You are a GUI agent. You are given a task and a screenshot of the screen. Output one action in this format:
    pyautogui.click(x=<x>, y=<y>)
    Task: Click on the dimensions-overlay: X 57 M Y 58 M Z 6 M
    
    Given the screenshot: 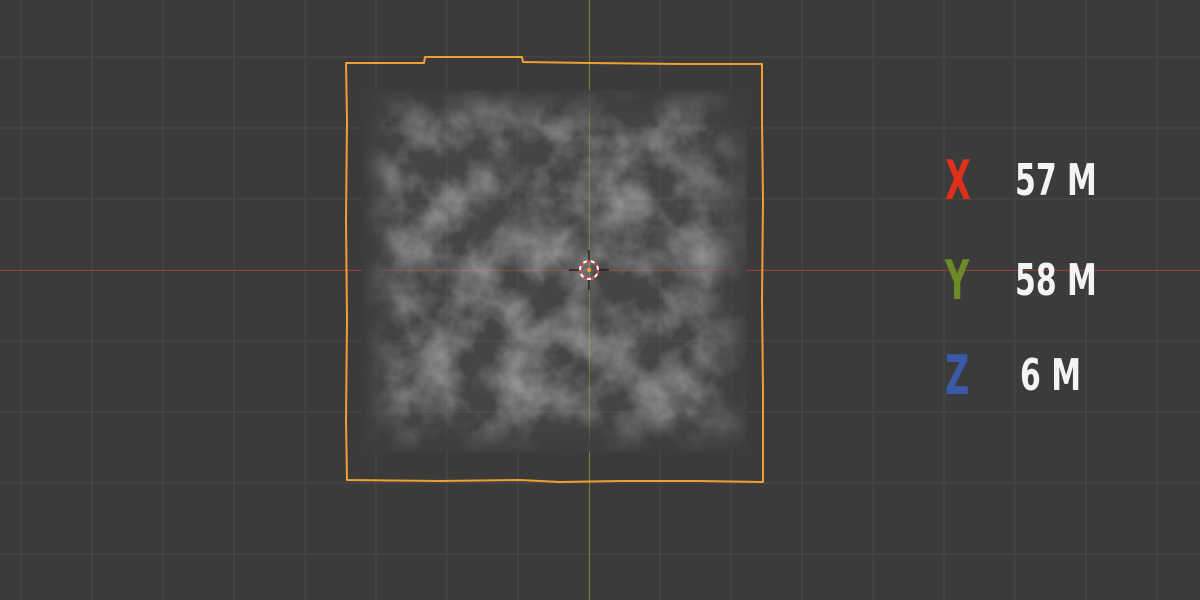 What is the action you would take?
    pyautogui.click(x=1045, y=290)
    